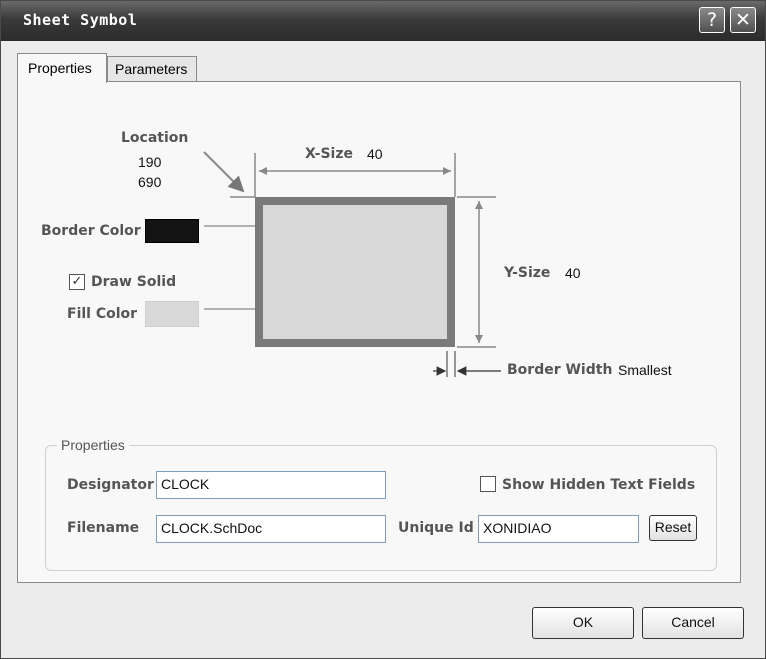 The image size is (766, 659). I want to click on xsize-arrow-right, so click(447, 171).